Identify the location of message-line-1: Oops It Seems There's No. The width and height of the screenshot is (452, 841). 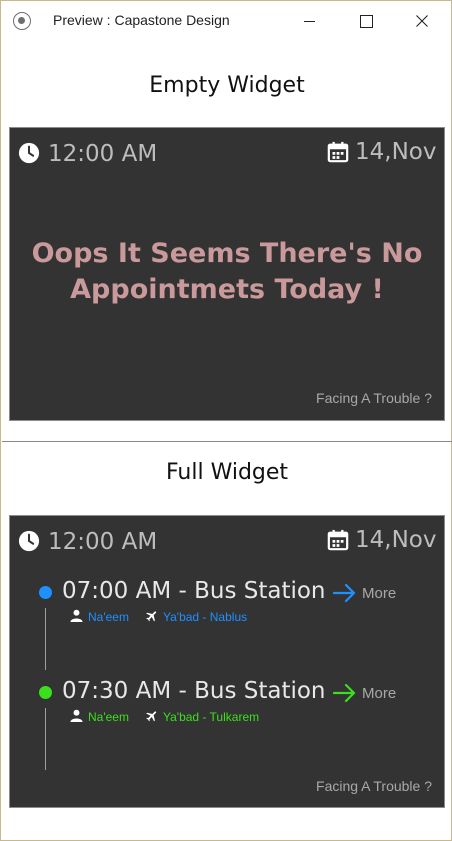
(227, 253).